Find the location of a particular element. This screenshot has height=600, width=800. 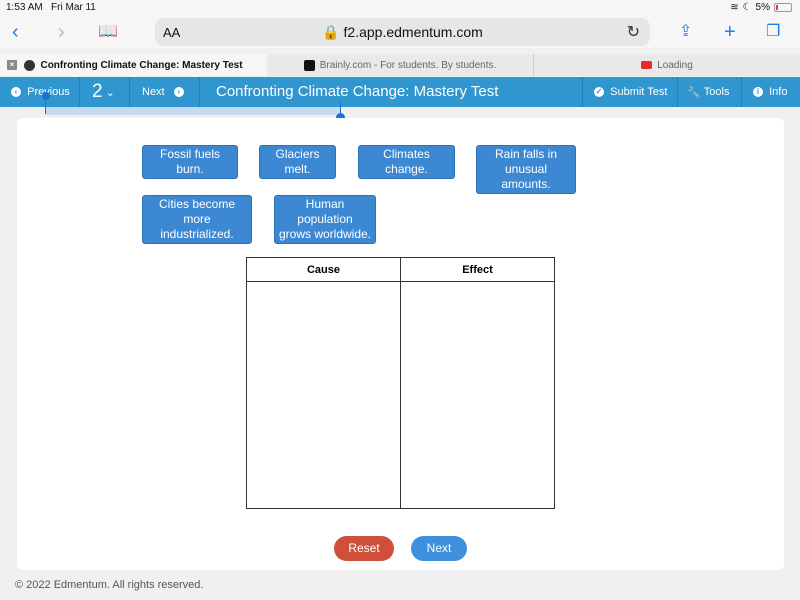

address-bar: AA 🔒 f2.app.edmentum.com ↻ is located at coordinates (402, 32).